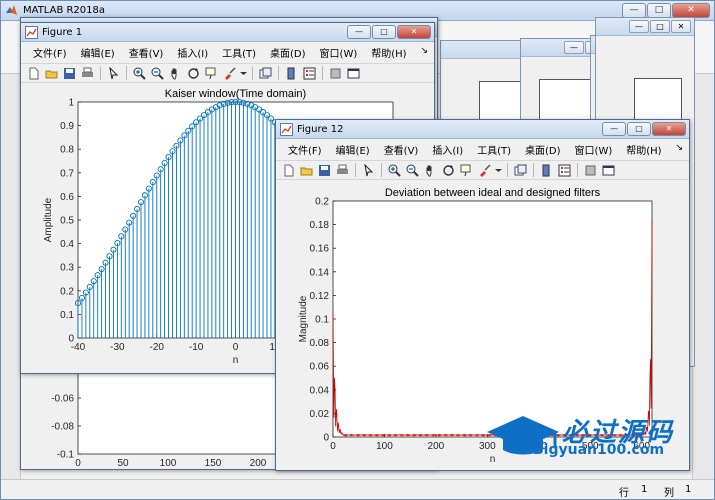  Describe the element at coordinates (67, 150) in the screenshot. I see `y-tick-label: 0.8` at that location.